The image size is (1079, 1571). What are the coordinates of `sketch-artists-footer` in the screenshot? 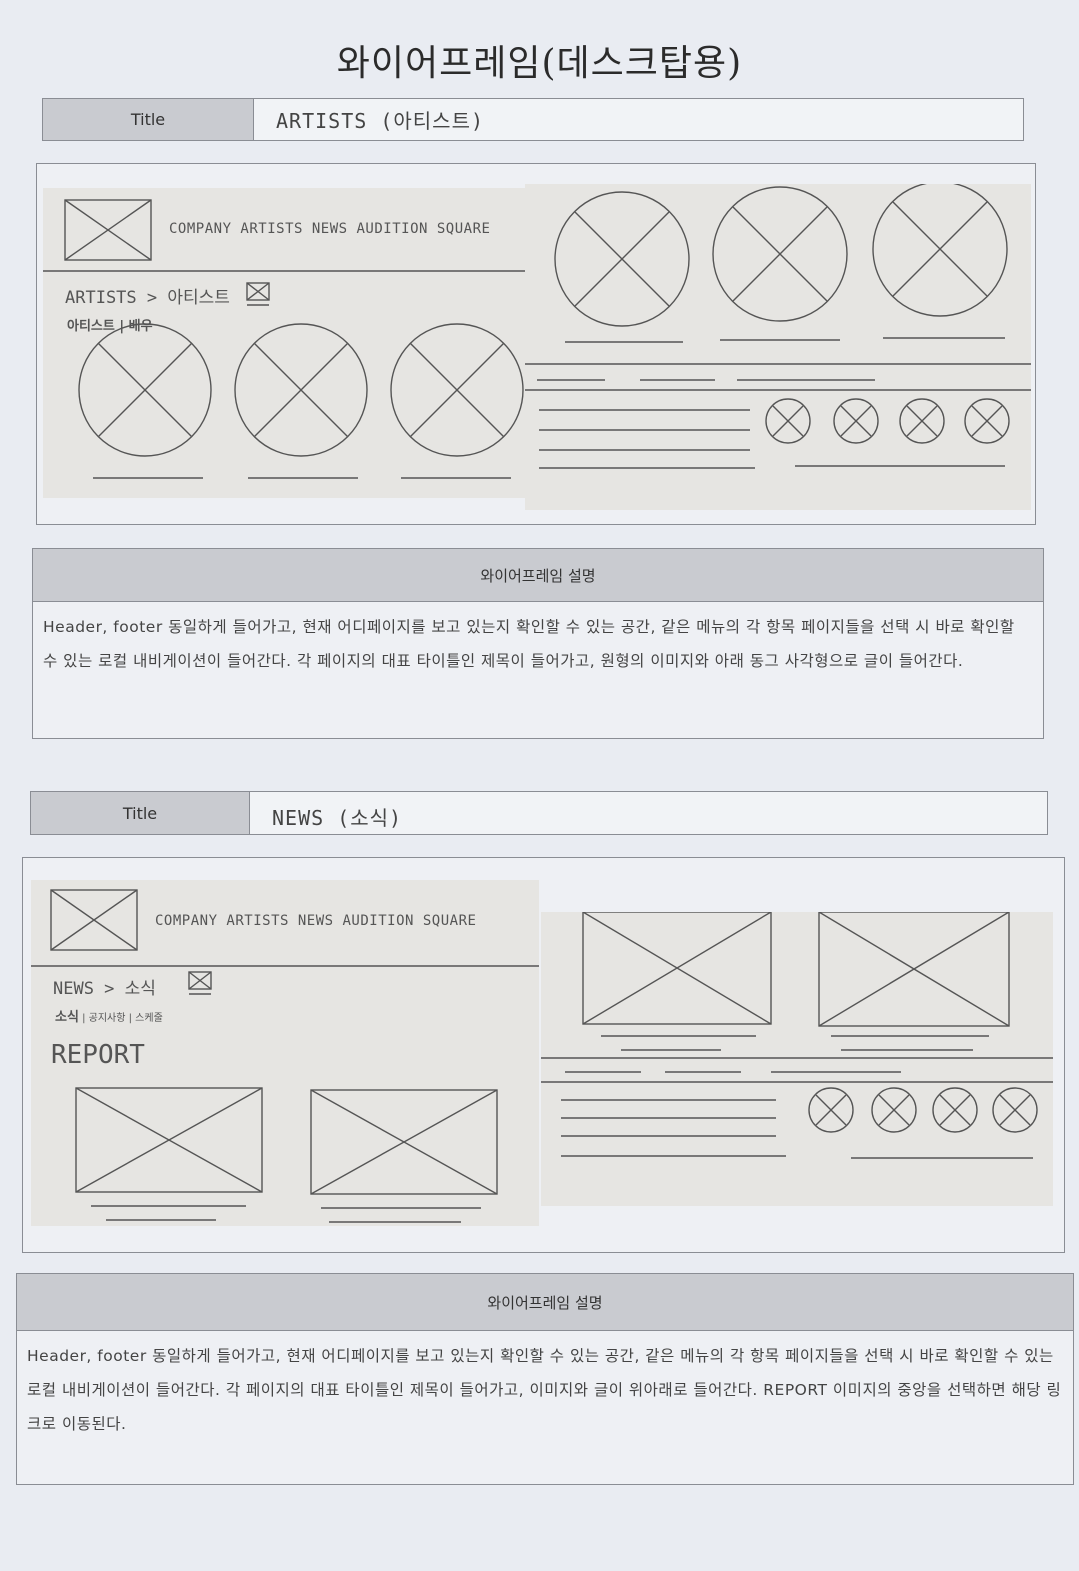 It's located at (778, 347).